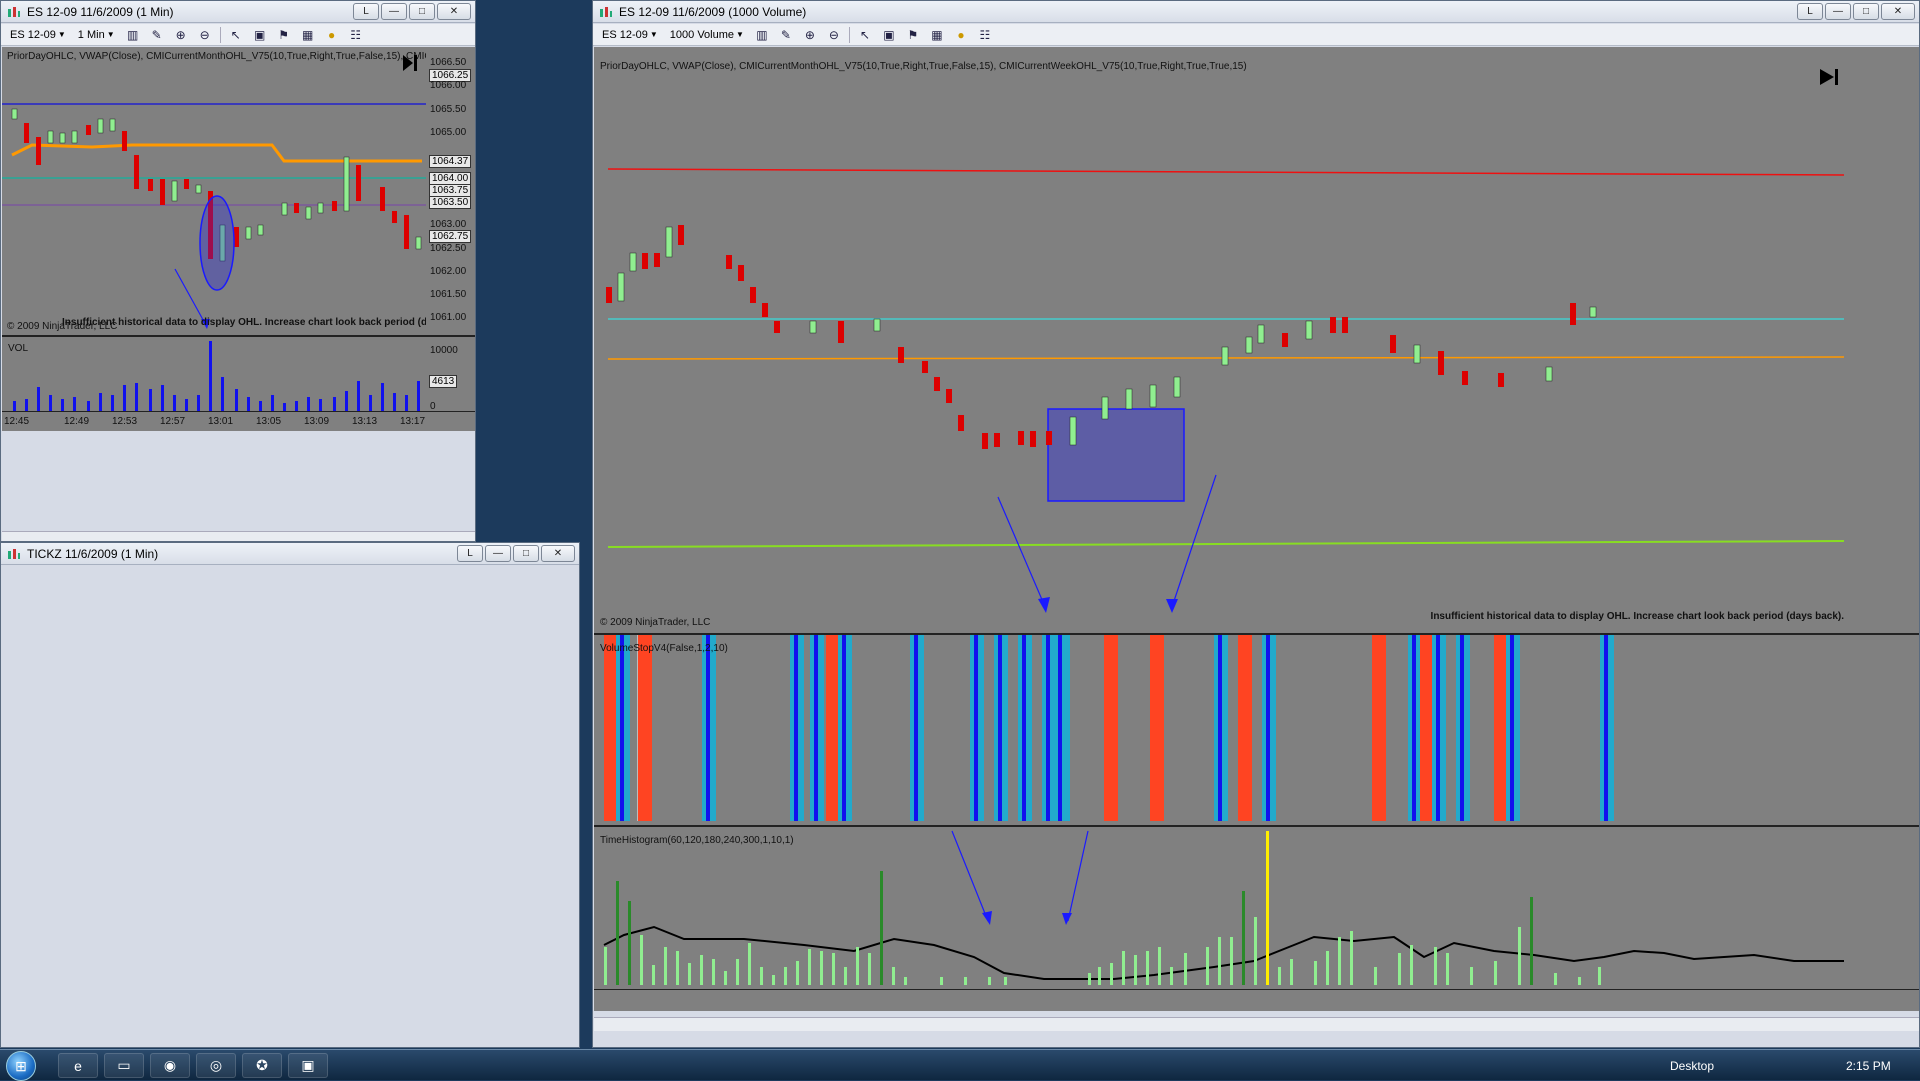 This screenshot has width=1920, height=1081. What do you see at coordinates (1102, 908) in the screenshot?
I see `histogram-bars` at bounding box center [1102, 908].